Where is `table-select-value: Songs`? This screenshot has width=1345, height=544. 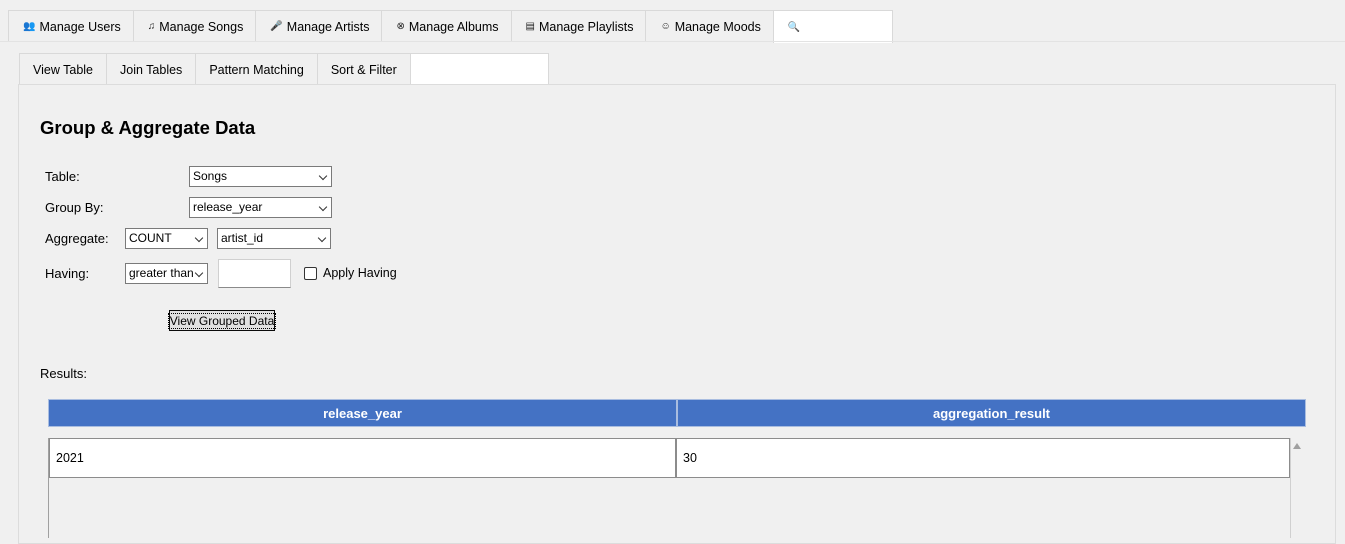
table-select-value: Songs is located at coordinates (210, 176).